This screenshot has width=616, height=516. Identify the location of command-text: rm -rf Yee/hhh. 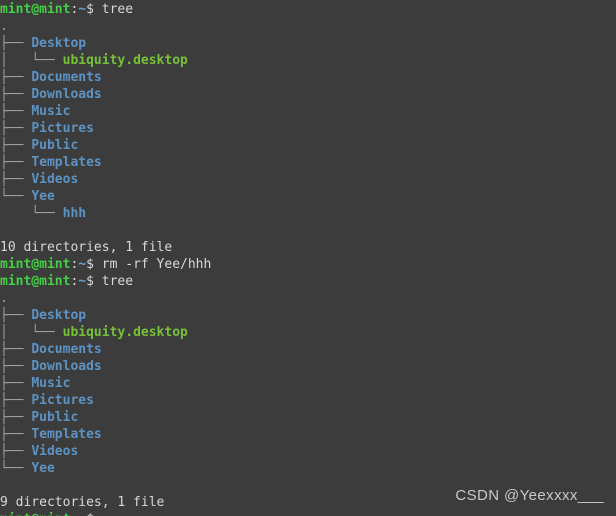
(157, 264).